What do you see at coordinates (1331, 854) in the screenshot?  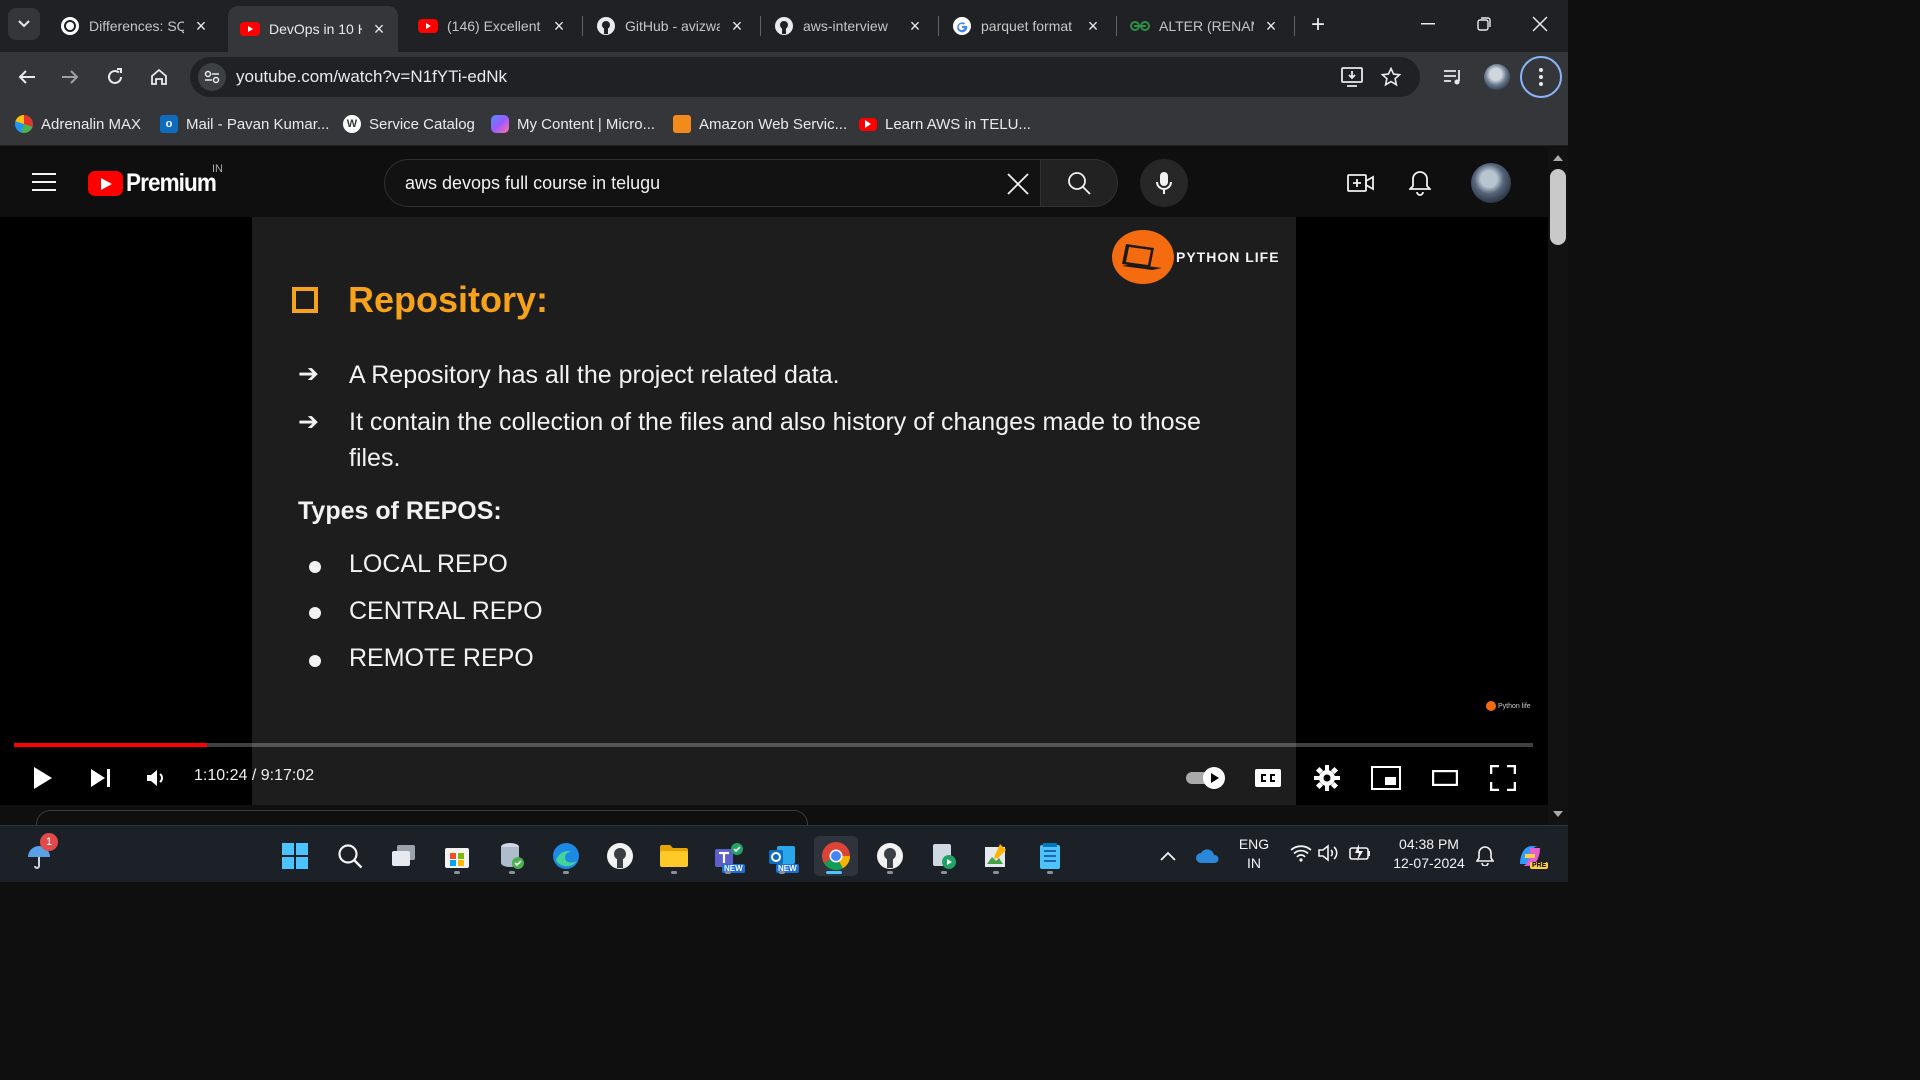 I see `quick-settings-button` at bounding box center [1331, 854].